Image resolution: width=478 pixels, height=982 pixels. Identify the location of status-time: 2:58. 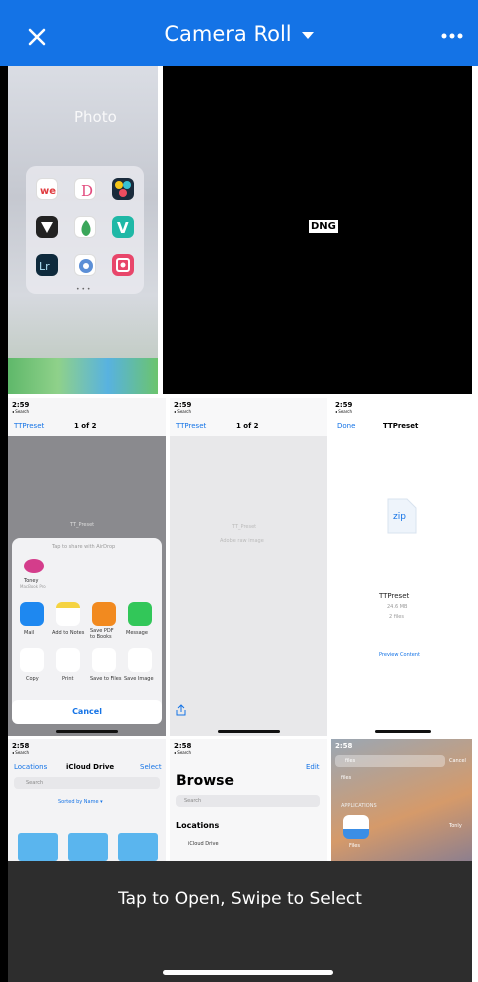
(344, 746).